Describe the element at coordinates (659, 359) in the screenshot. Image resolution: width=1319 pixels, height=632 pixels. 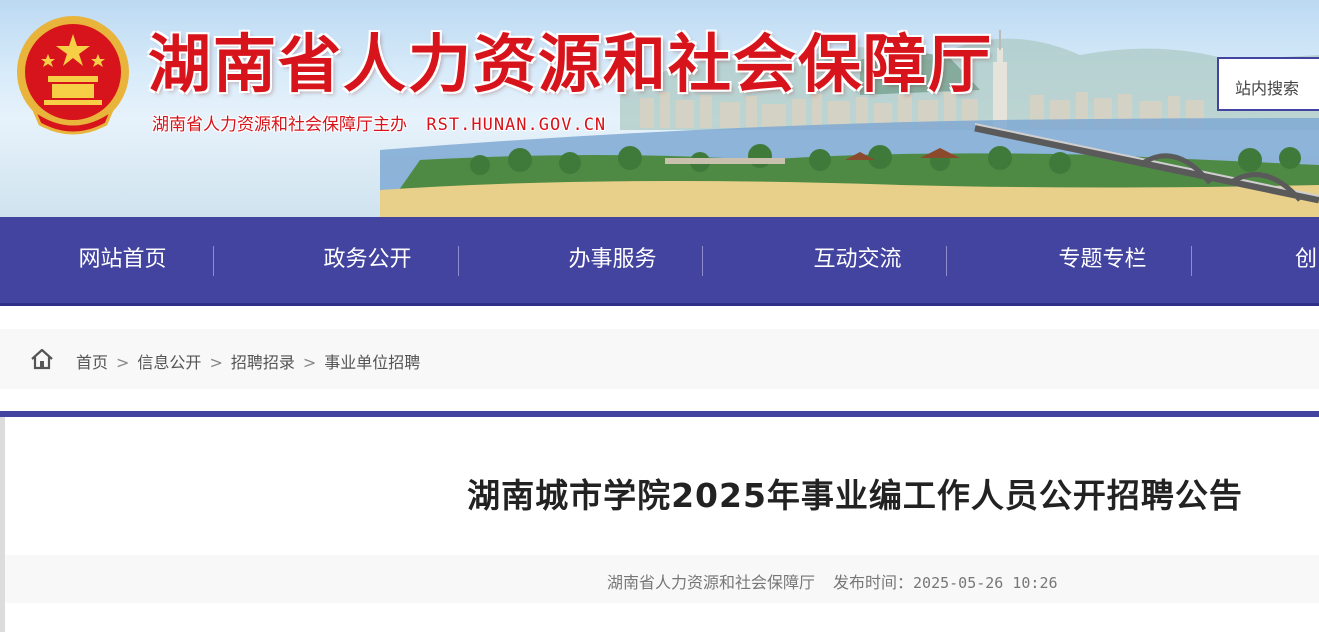
I see `breadcrumb: 首页 > 信息公开 > 招聘招录 > 事业单位招聘` at that location.